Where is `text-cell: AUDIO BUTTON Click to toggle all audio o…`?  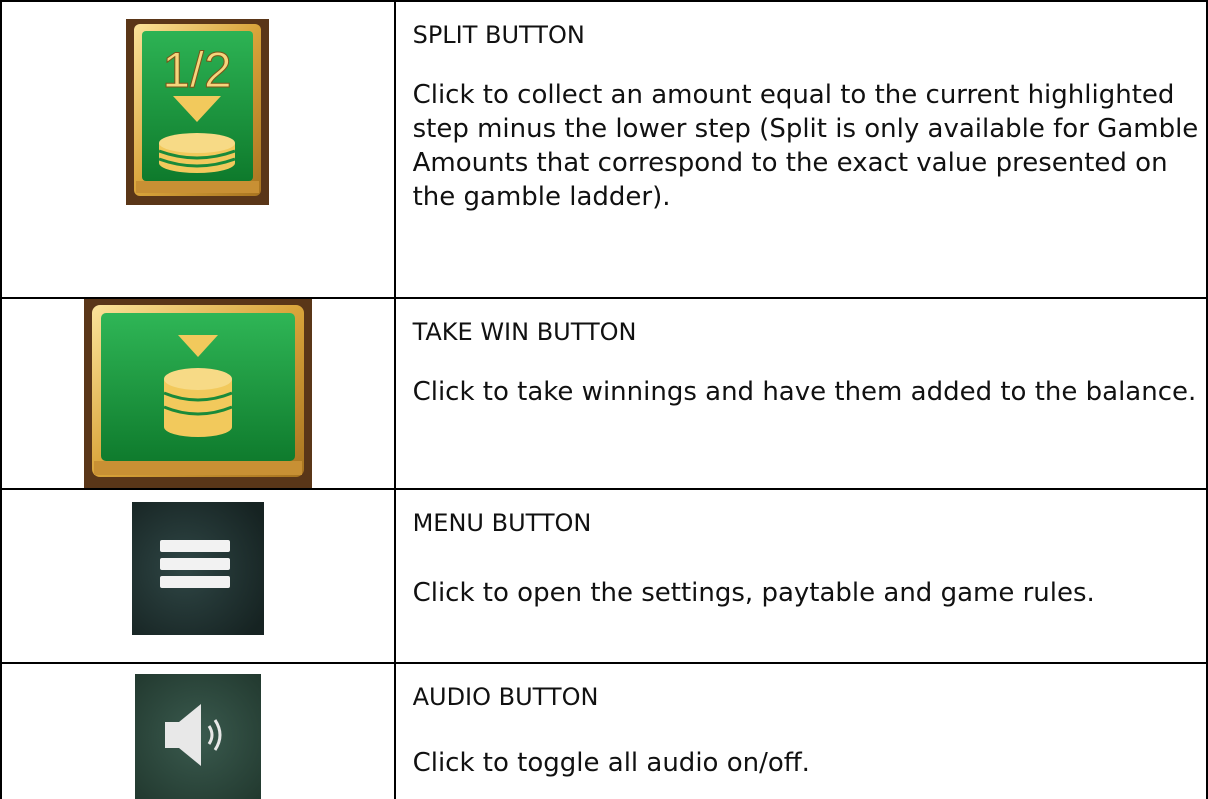
text-cell: AUDIO BUTTON Click to toggle all audio o… is located at coordinates (800, 730).